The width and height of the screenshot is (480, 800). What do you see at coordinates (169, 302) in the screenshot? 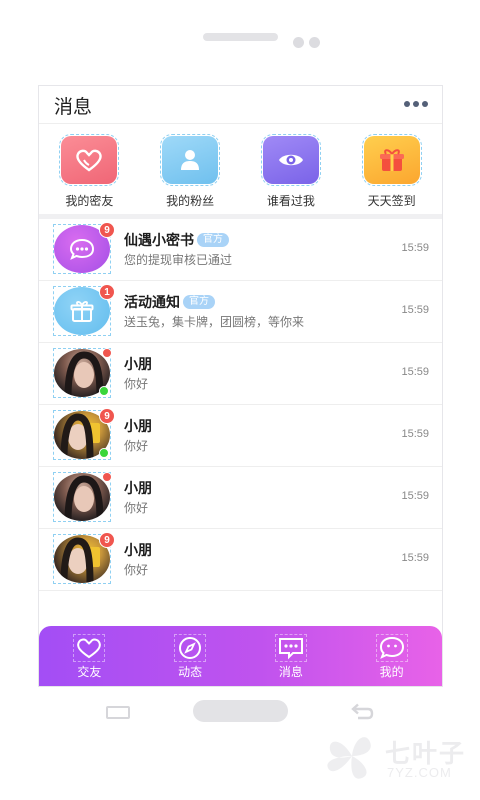
I see `contact-name: 活动通知 官方` at bounding box center [169, 302].